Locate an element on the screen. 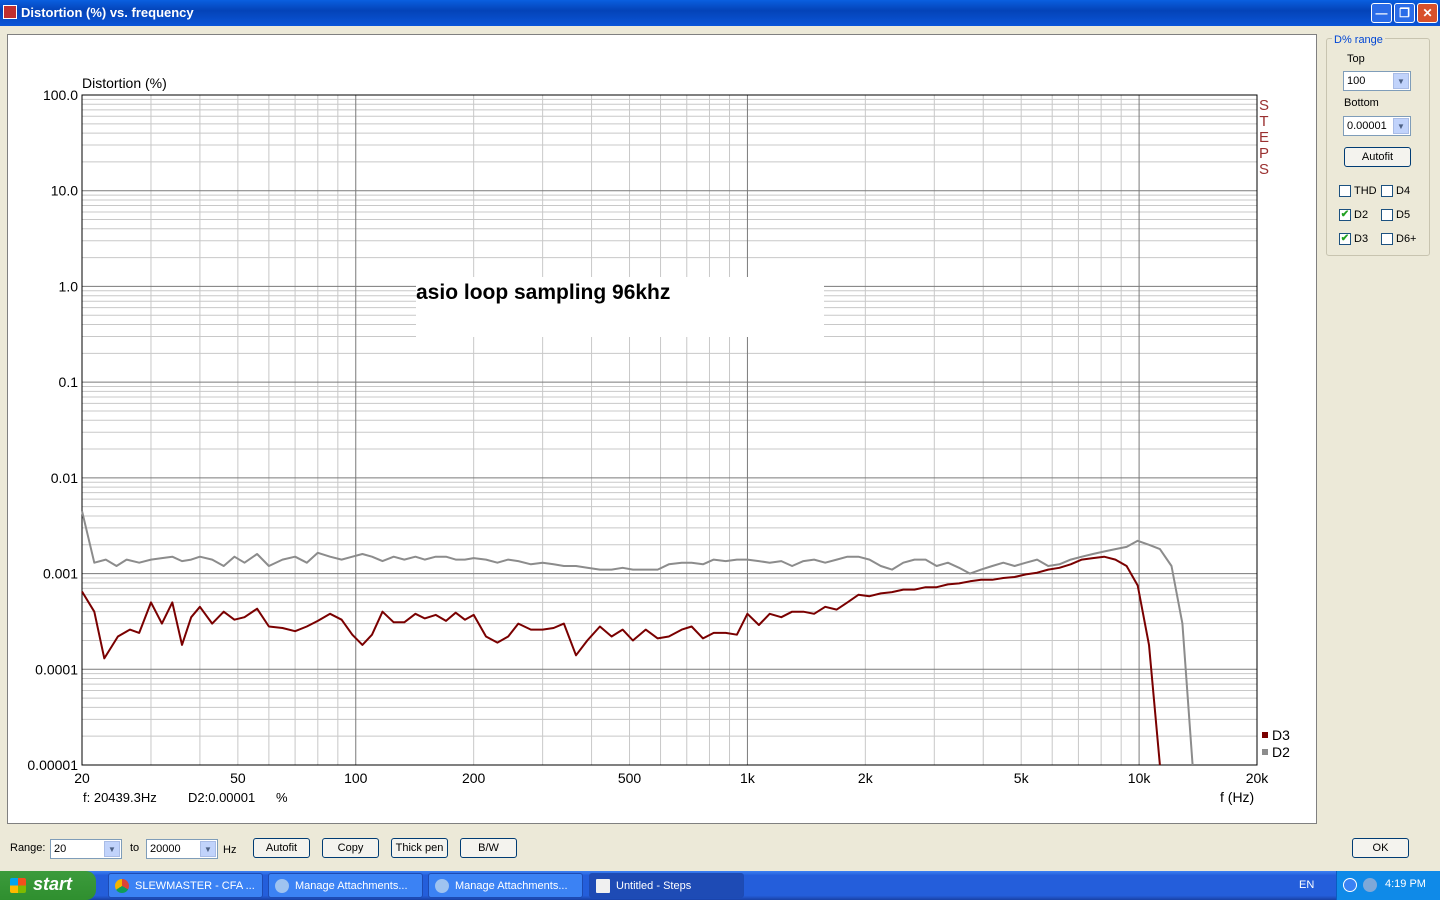 The height and width of the screenshot is (900, 1440). system-tray: 4:19 PM is located at coordinates (1388, 885).